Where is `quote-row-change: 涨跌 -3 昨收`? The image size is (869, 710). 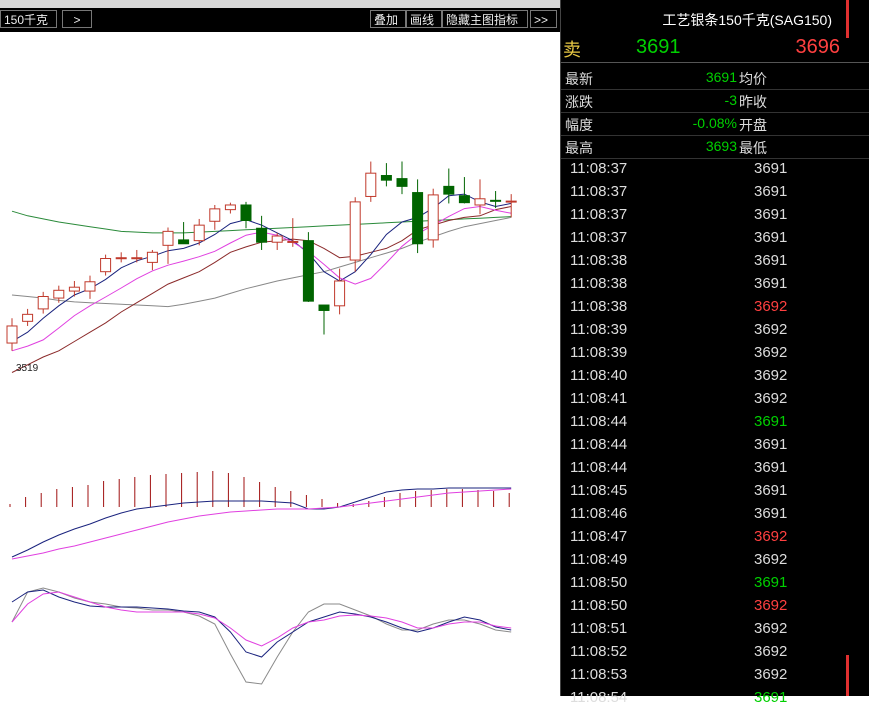
quote-row-change: 涨跌 -3 昨收 is located at coordinates (715, 101).